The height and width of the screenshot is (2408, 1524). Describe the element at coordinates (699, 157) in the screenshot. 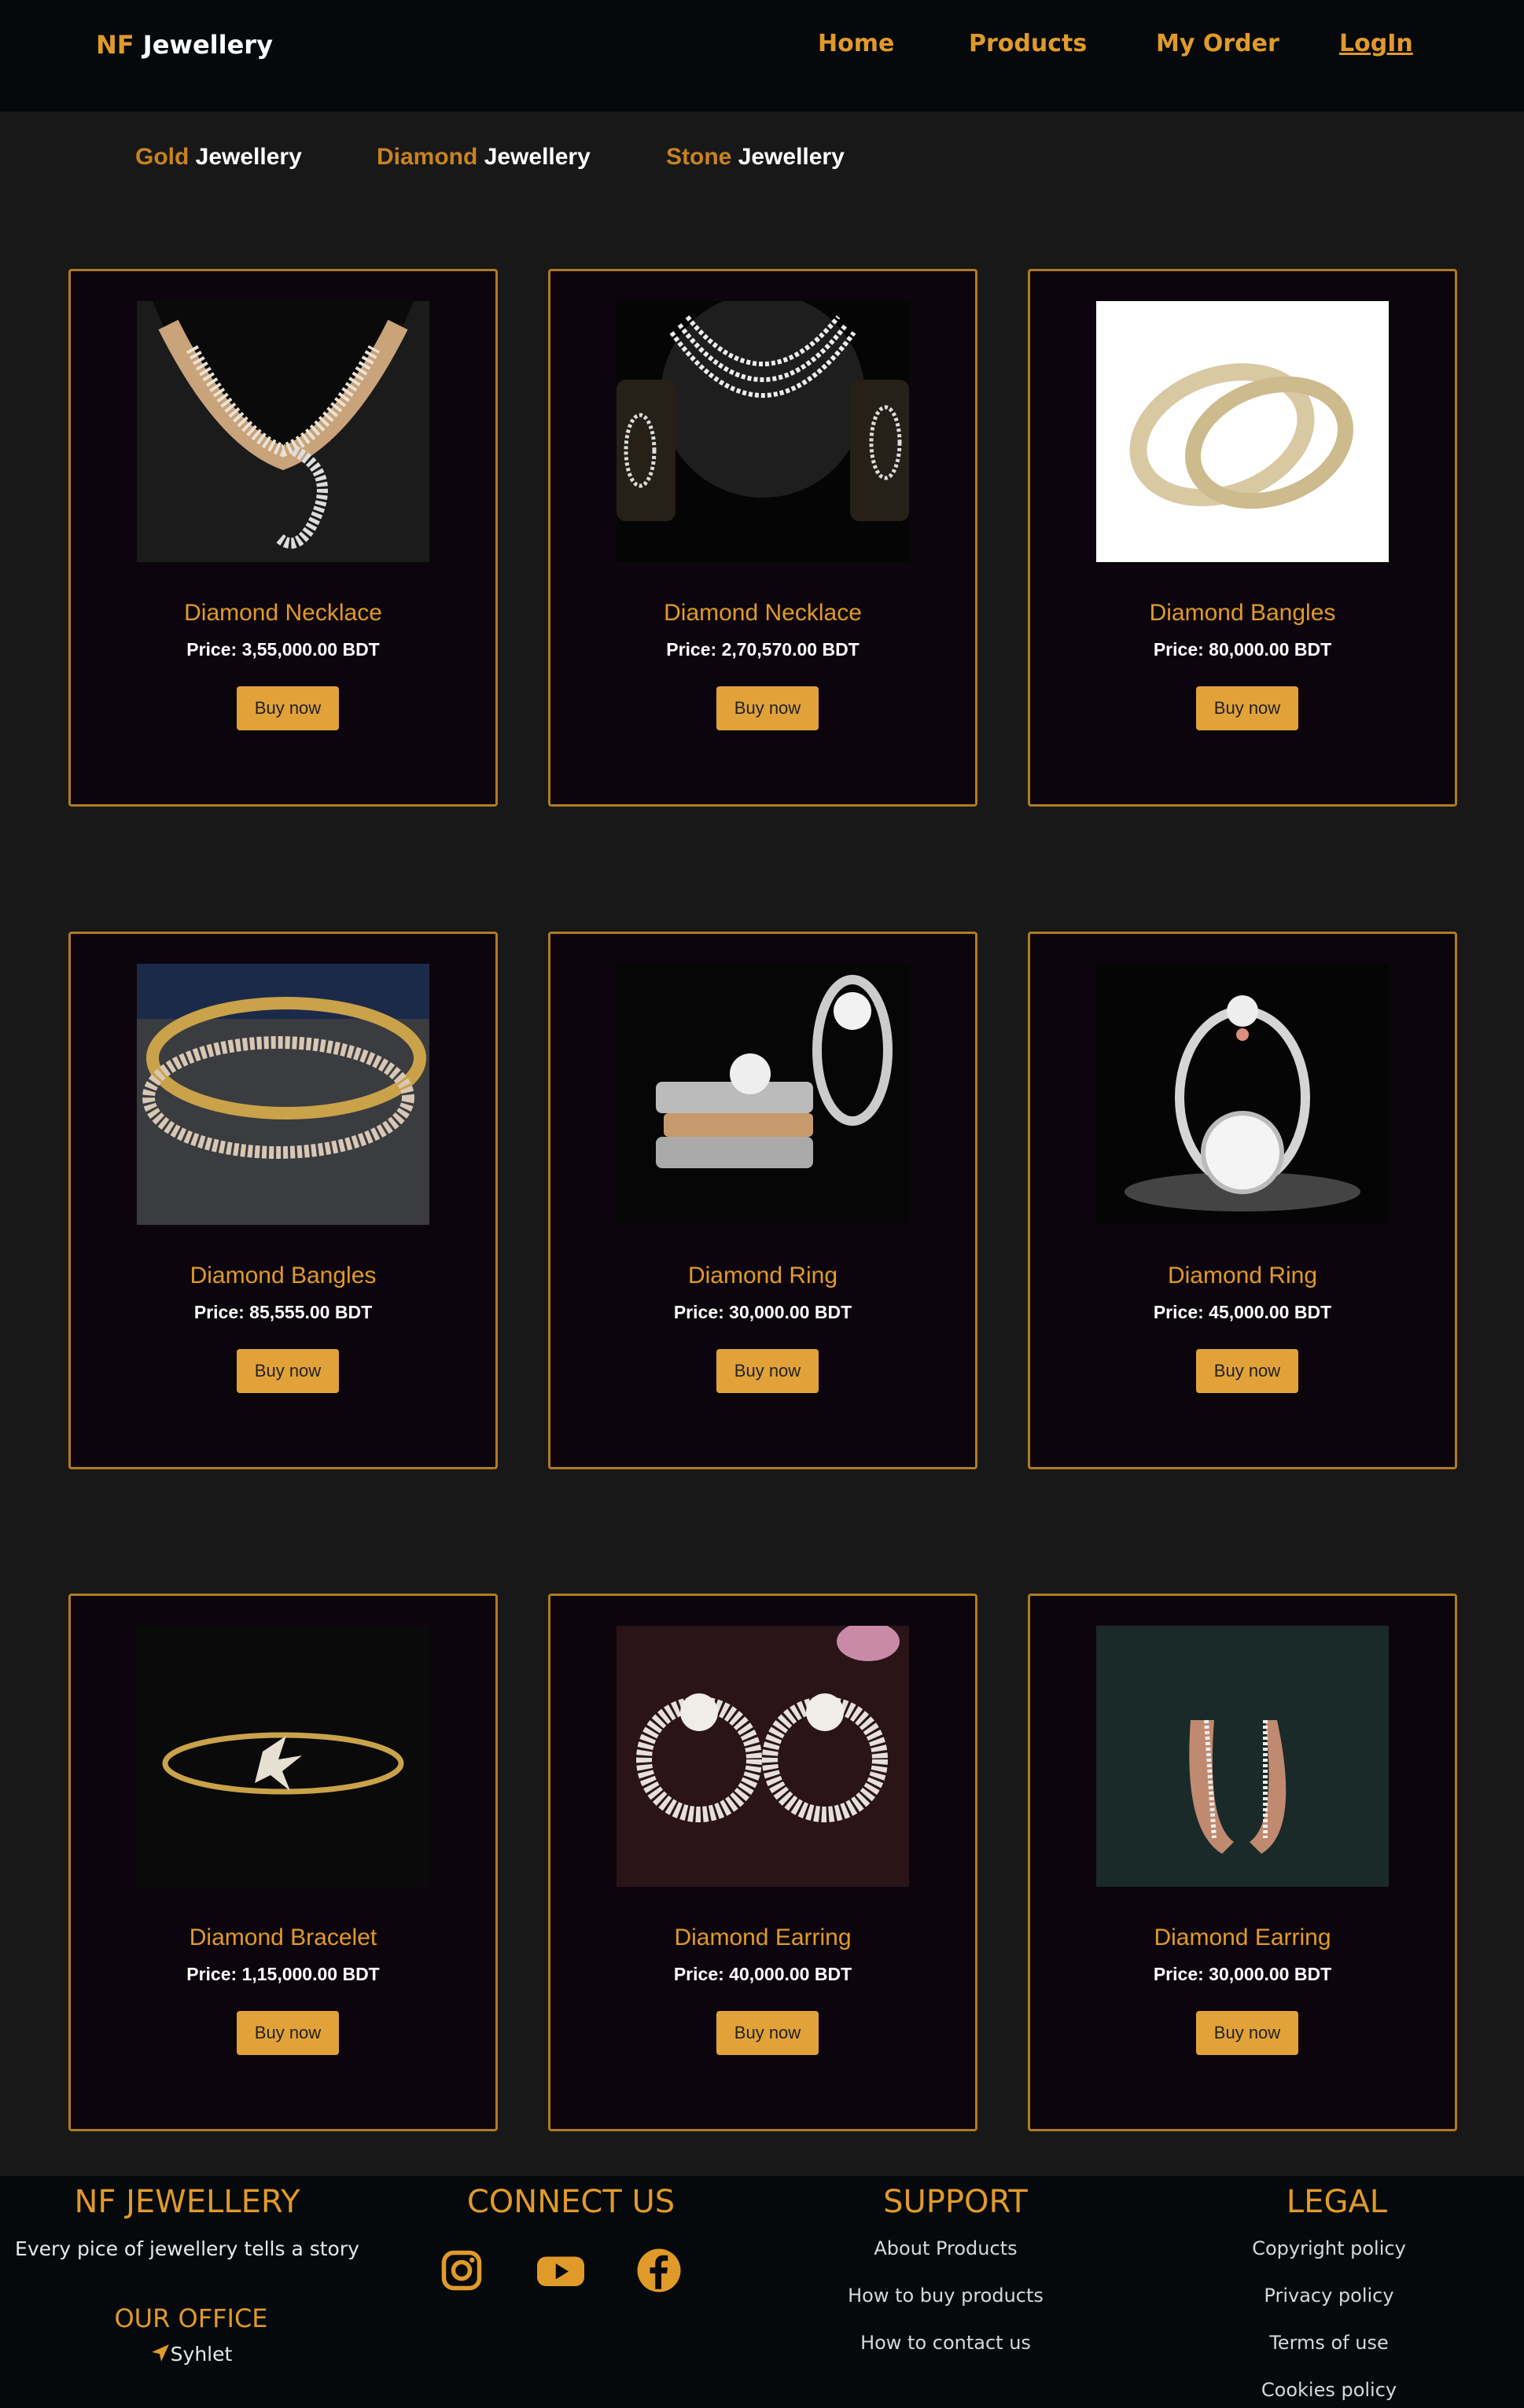

I see `category-stone-accent: Stone` at that location.